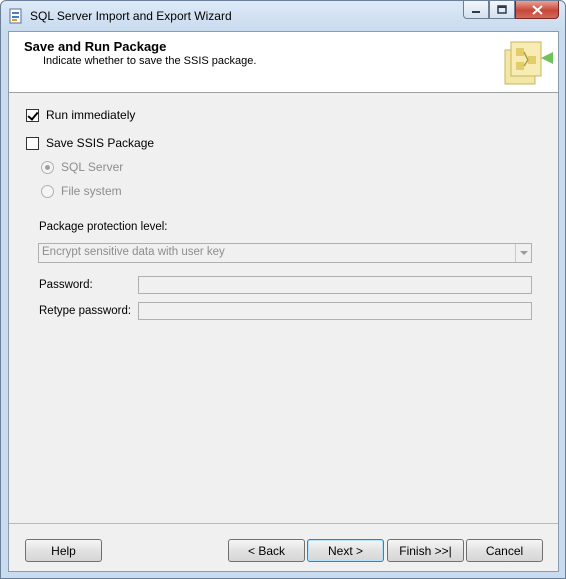 The image size is (566, 579). Describe the element at coordinates (504, 550) in the screenshot. I see `cancel-button: Cancel` at that location.